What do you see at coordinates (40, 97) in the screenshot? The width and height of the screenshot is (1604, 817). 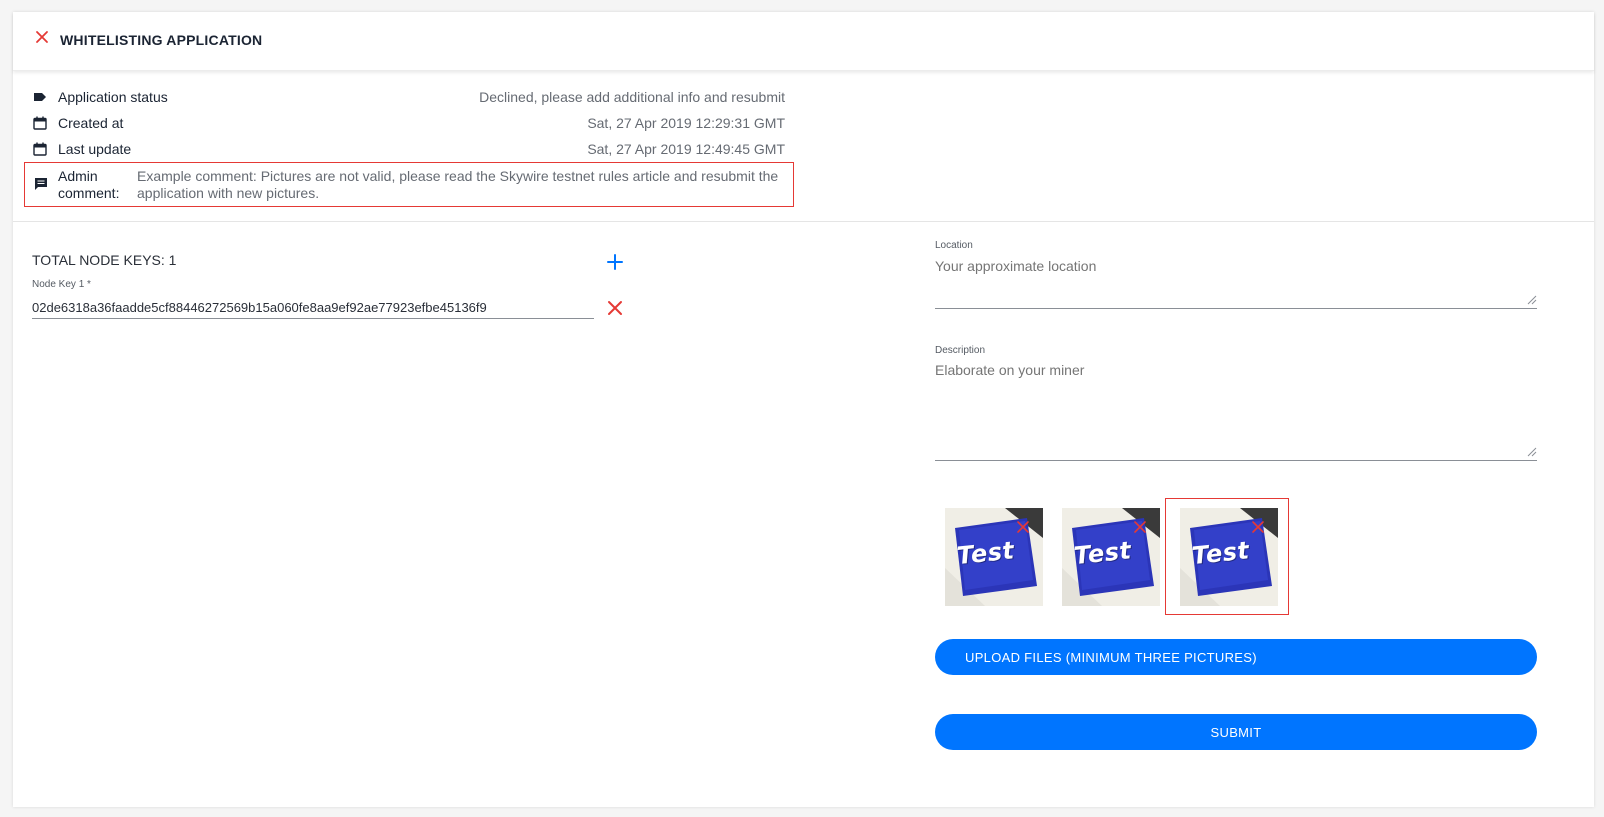 I see `tag-icon` at bounding box center [40, 97].